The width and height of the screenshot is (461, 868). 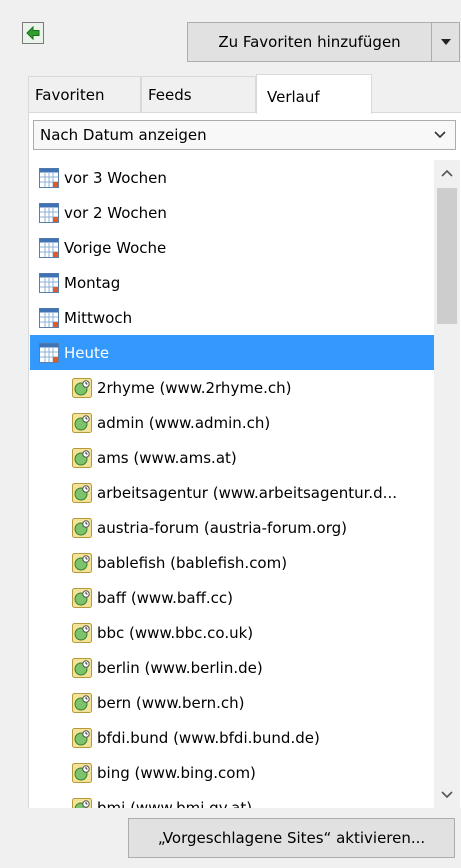 What do you see at coordinates (167, 457) in the screenshot?
I see `history-site-label: ams (www.ams.at)` at bounding box center [167, 457].